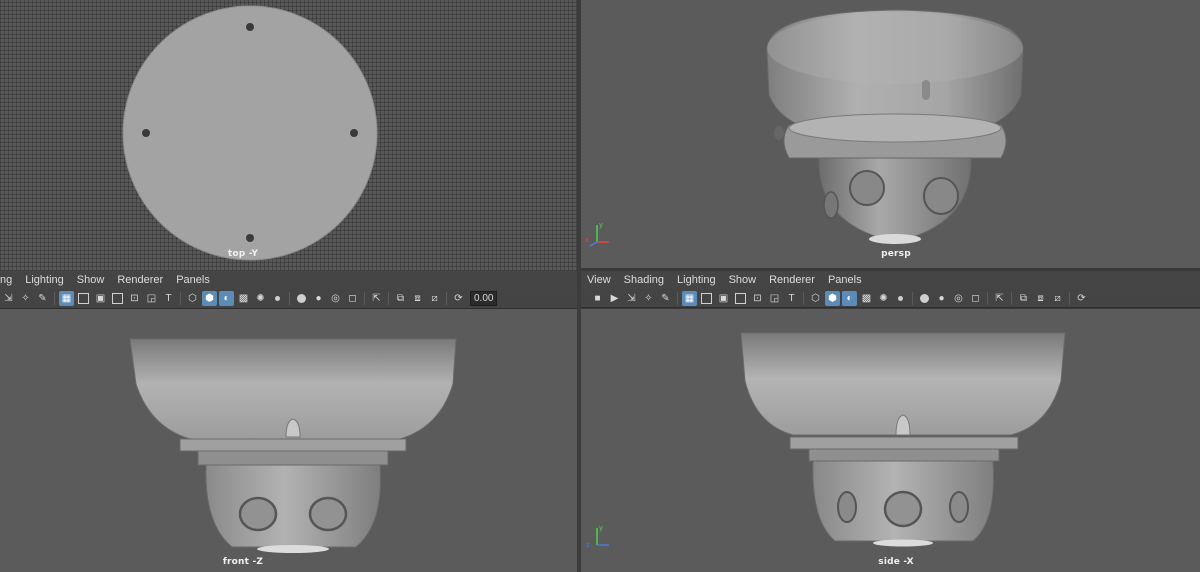  Describe the element at coordinates (293, 445) in the screenshot. I see `front-view-model` at that location.